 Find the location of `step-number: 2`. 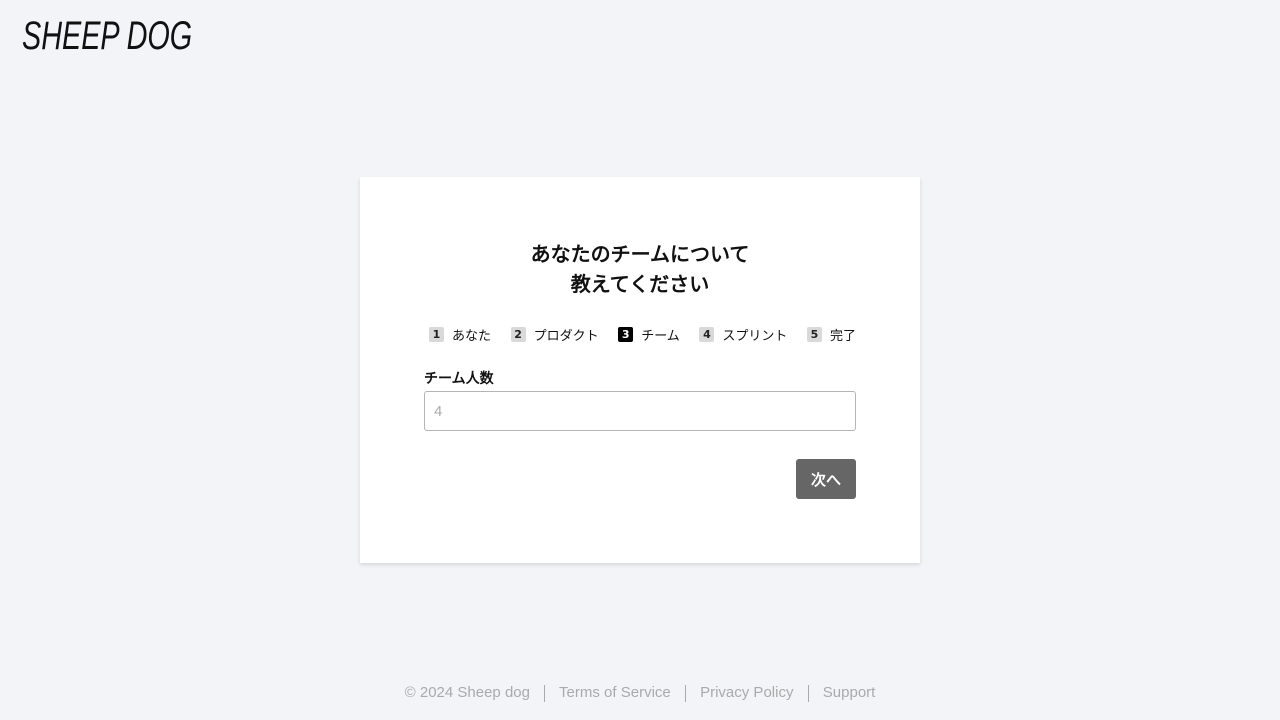

step-number: 2 is located at coordinates (518, 334).